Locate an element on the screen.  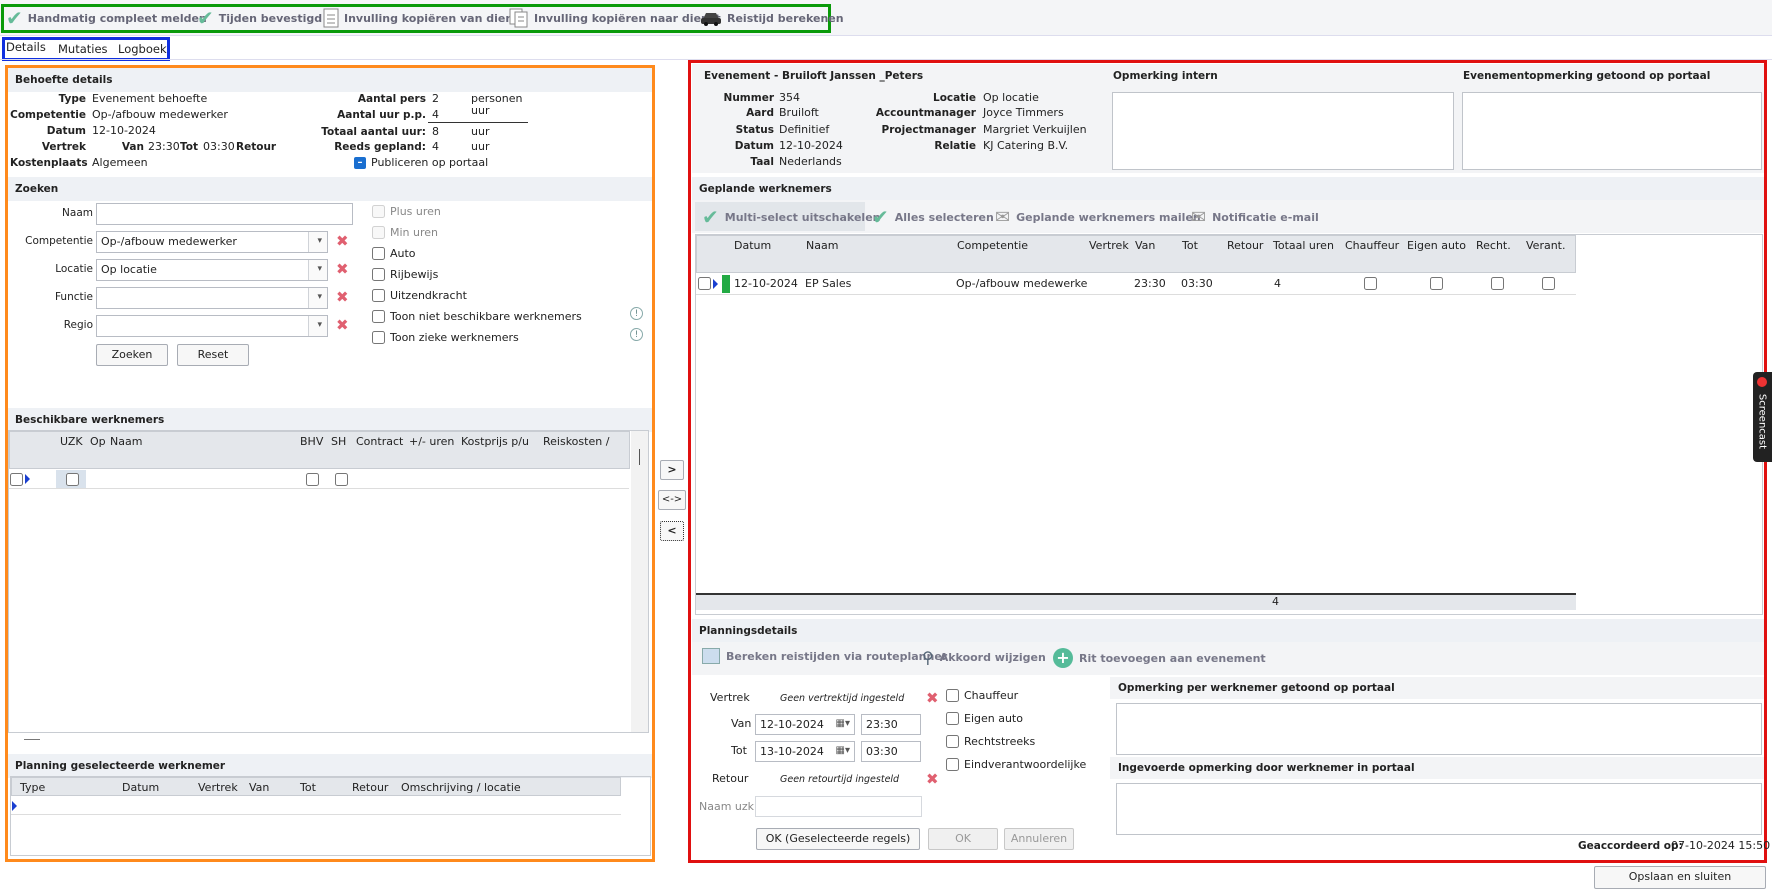
clear-retour-icon: ✖ is located at coordinates (932, 779).